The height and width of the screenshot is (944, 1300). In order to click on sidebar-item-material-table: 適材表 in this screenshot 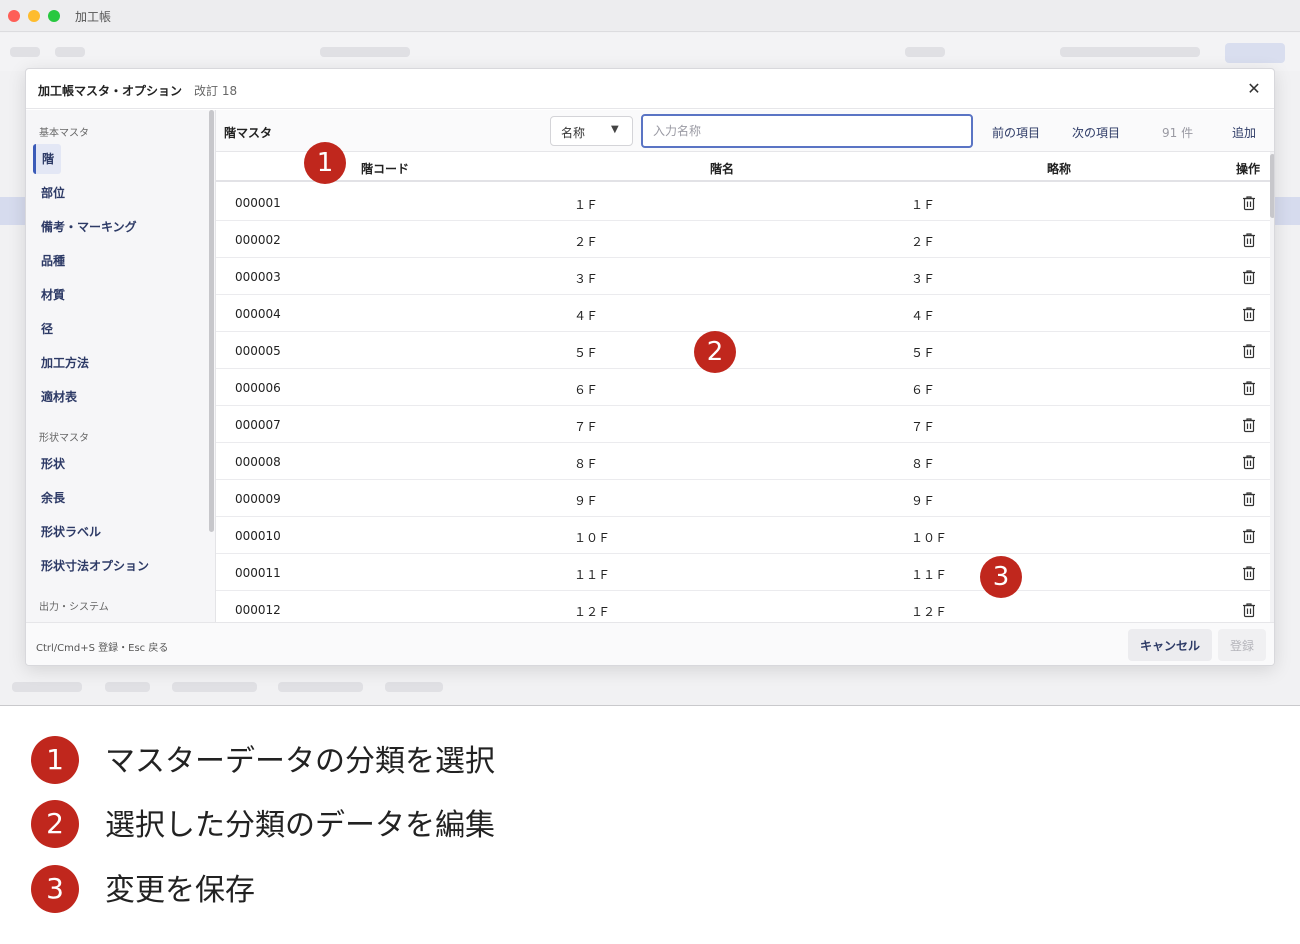, I will do `click(55, 397)`.